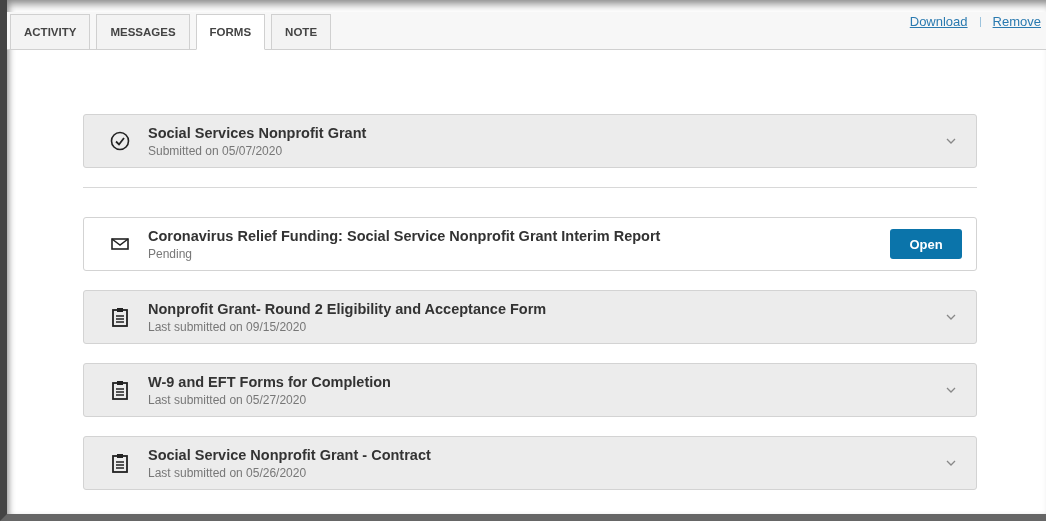 The height and width of the screenshot is (521, 1046). Describe the element at coordinates (50, 32) in the screenshot. I see `tab: ACTIVITY` at that location.